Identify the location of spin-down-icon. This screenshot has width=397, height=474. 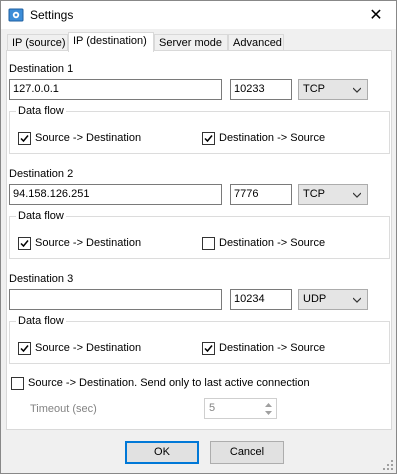
(268, 412).